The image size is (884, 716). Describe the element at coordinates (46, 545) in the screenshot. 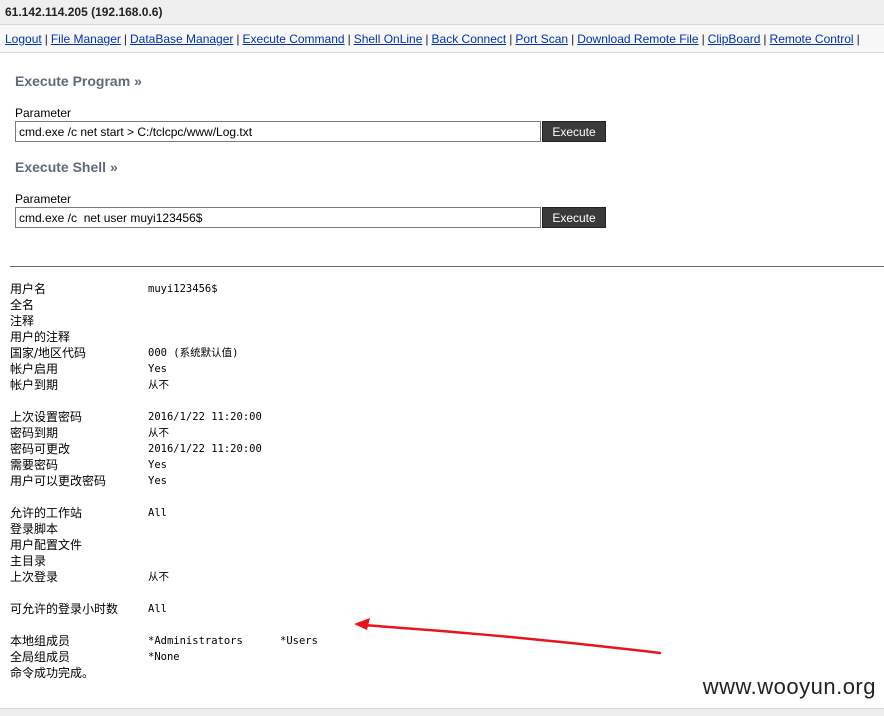

I see `output-key: 用户配置文件` at that location.